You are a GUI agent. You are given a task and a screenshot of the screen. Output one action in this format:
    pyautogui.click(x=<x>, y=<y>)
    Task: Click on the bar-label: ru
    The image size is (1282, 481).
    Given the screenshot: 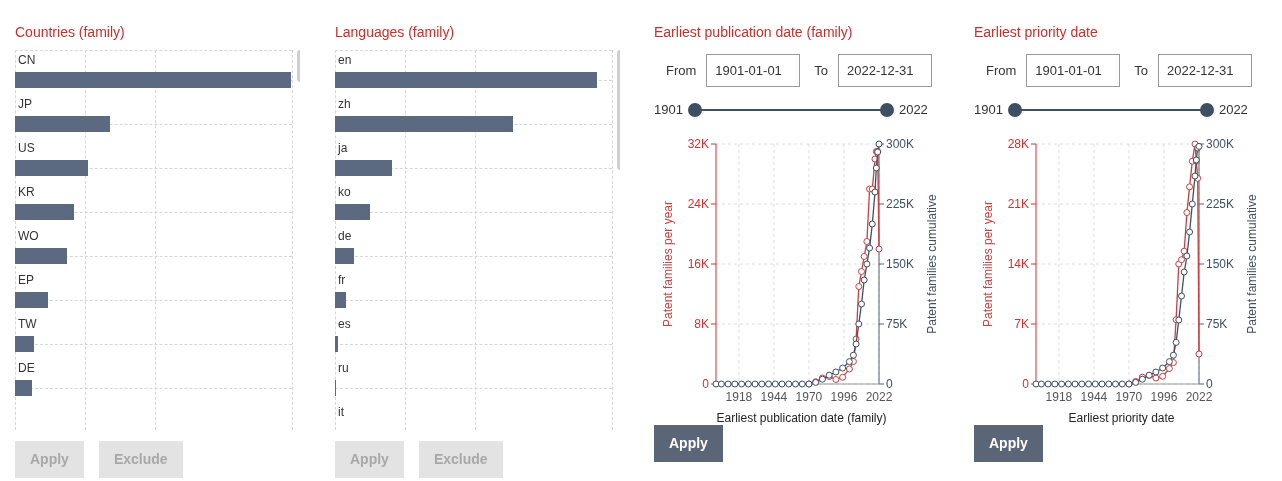 What is the action you would take?
    pyautogui.click(x=343, y=368)
    